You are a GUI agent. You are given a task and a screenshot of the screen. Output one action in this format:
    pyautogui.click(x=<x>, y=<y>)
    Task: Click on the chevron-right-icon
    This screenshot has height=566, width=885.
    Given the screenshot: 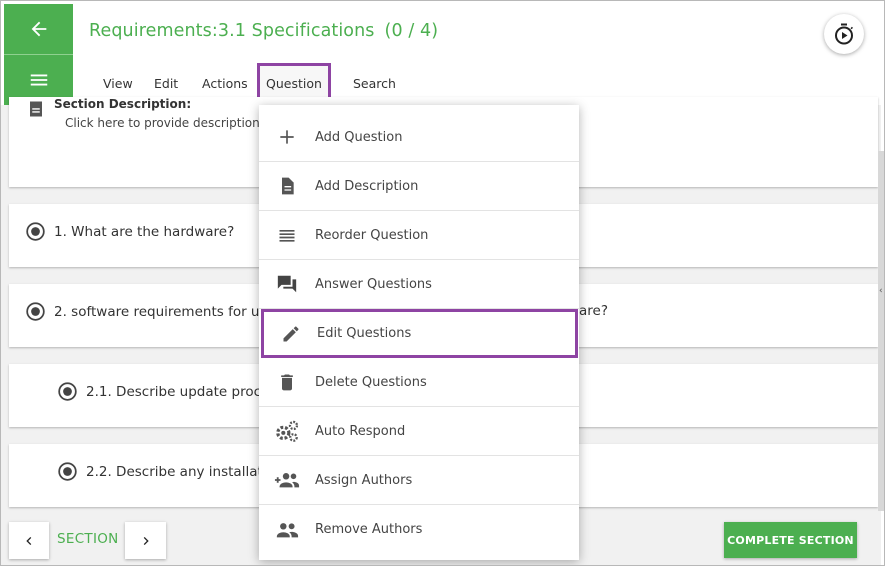 What is the action you would take?
    pyautogui.click(x=146, y=540)
    